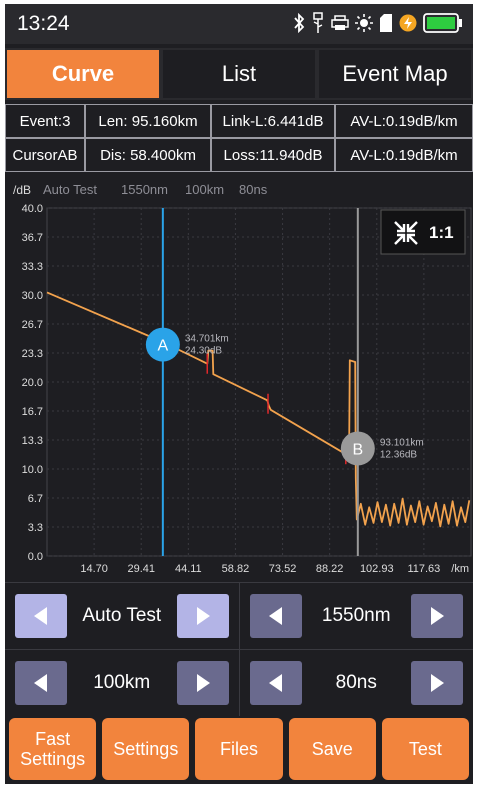 The image size is (478, 790). What do you see at coordinates (377, 569) in the screenshot?
I see `x-tick-label: 102.93` at bounding box center [377, 569].